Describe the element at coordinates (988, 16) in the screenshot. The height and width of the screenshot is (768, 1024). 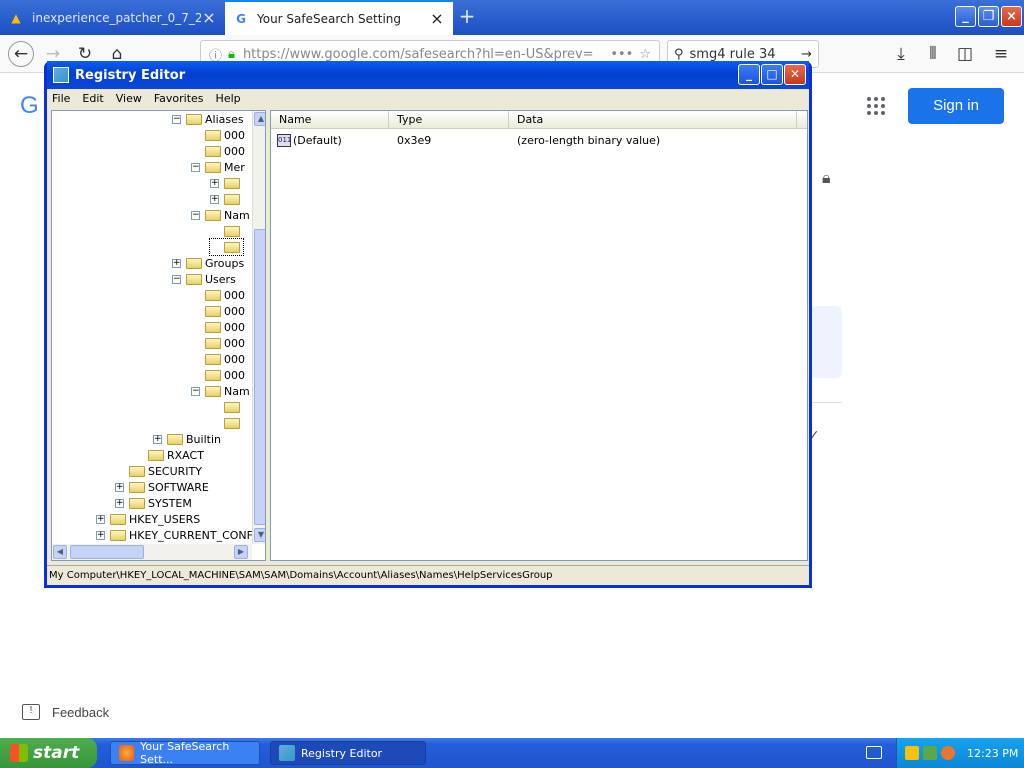
I see `restore-button: ❐` at that location.